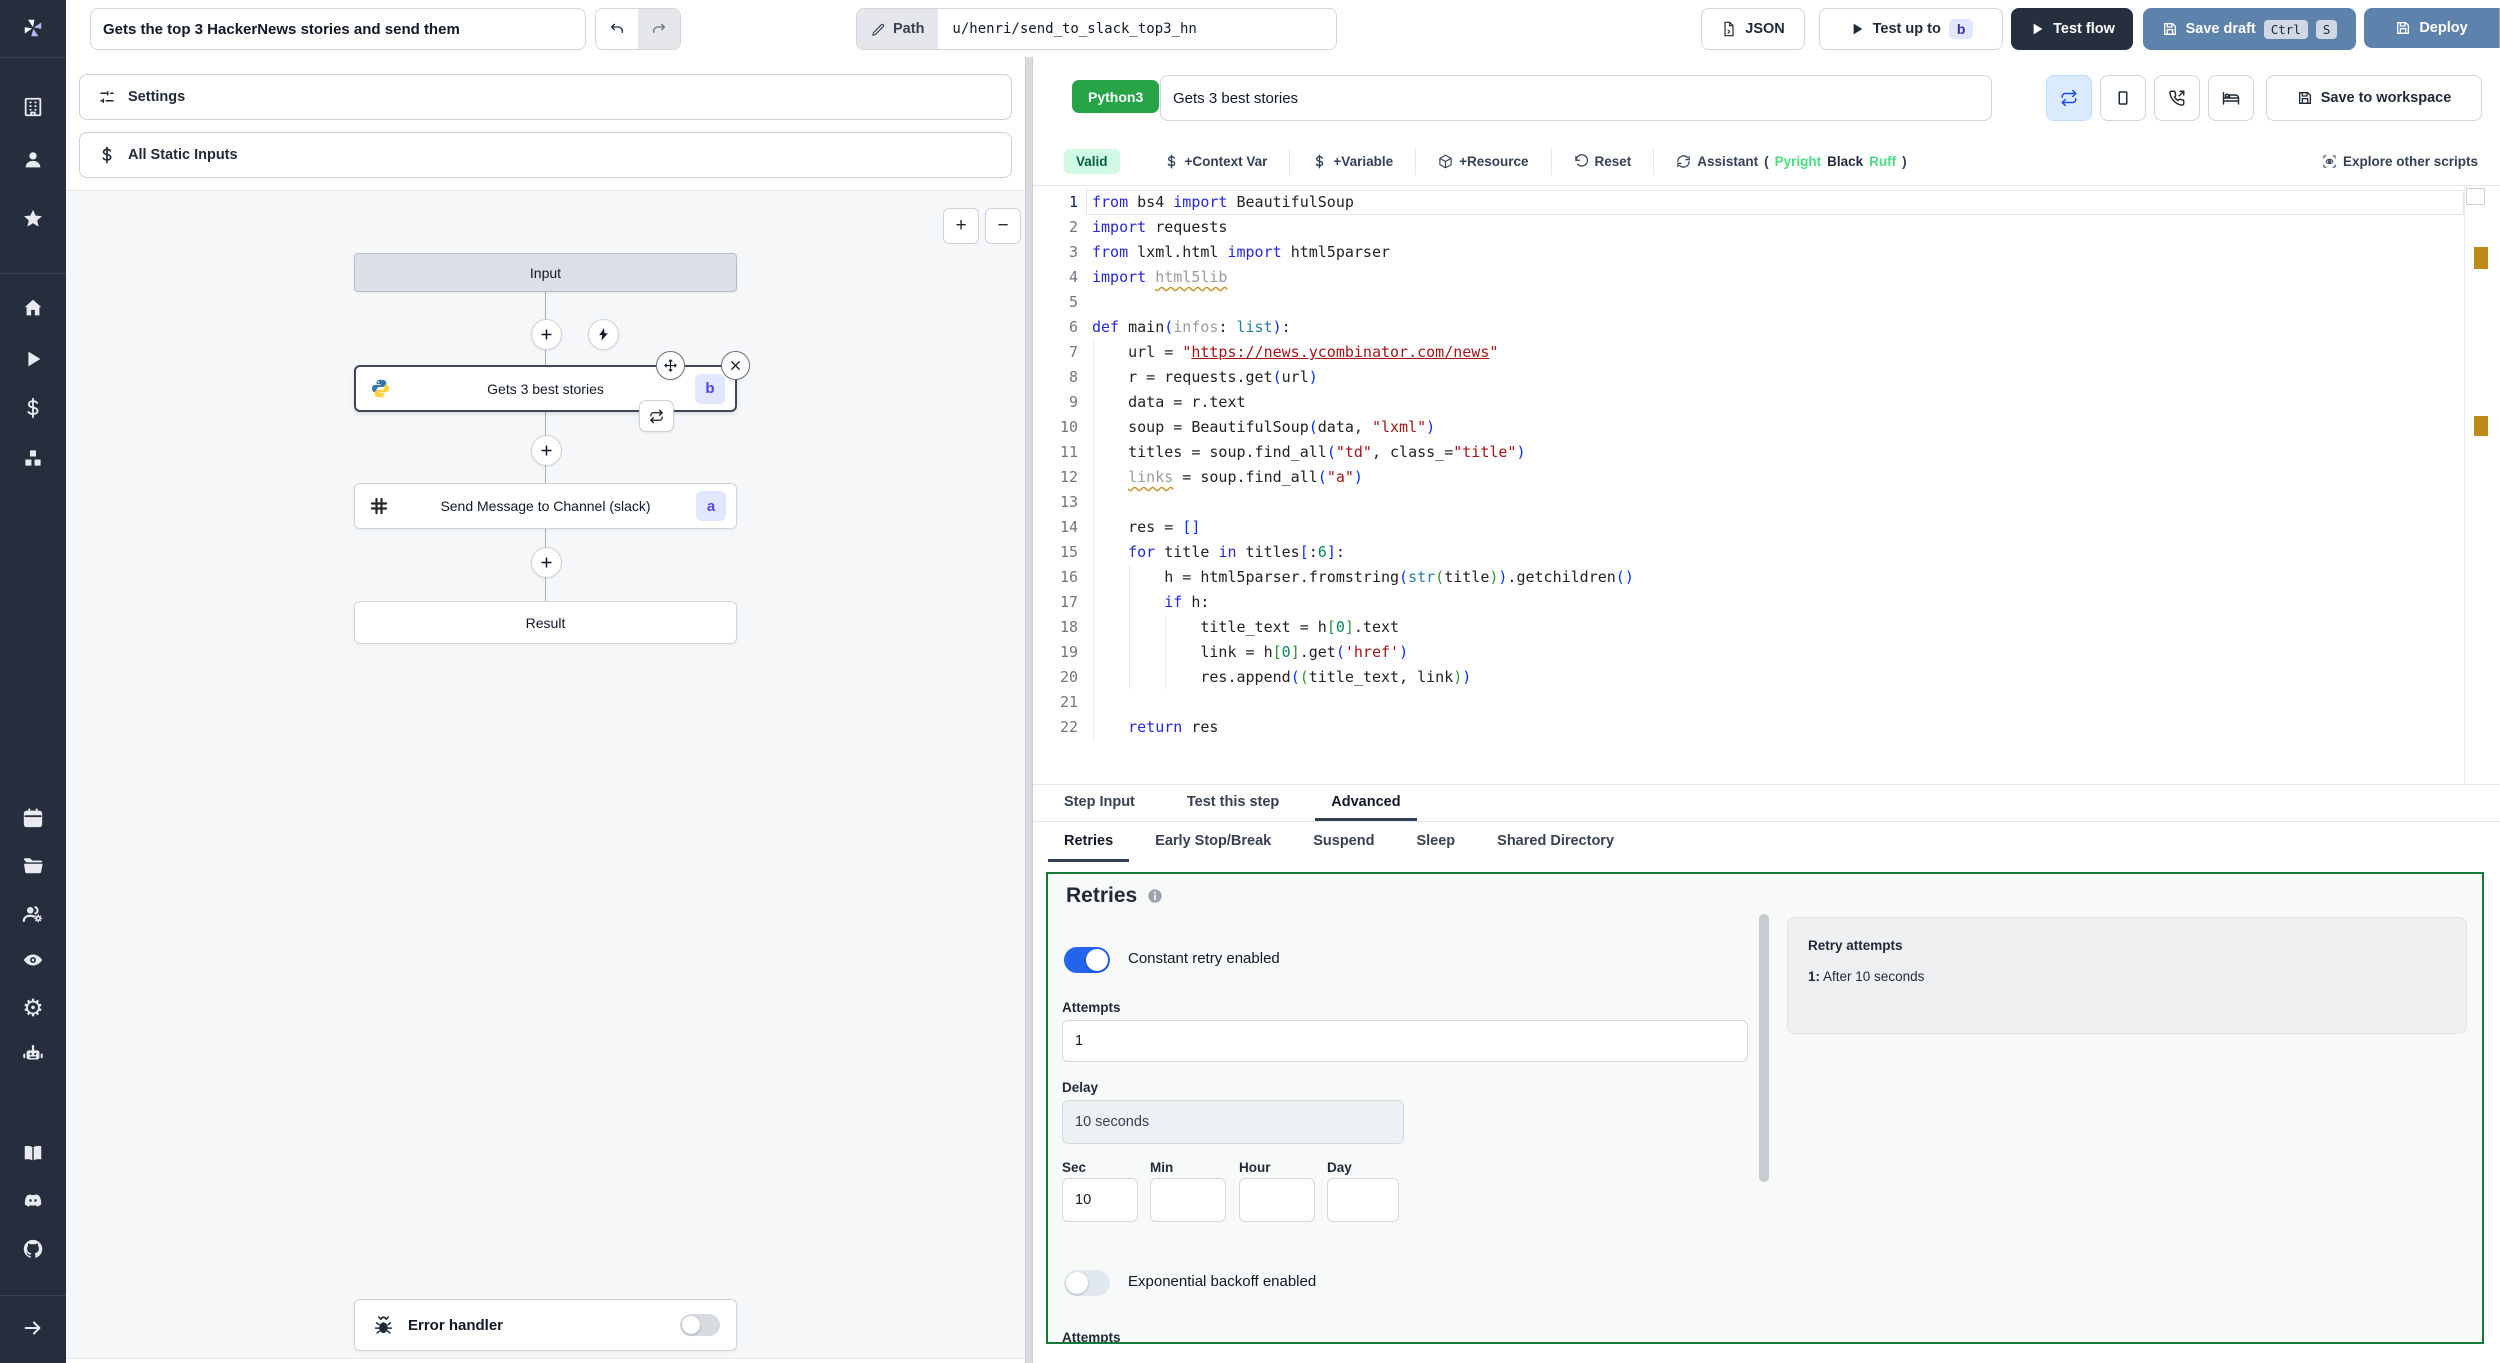 The height and width of the screenshot is (1363, 2500). Describe the element at coordinates (1576, 98) in the screenshot. I see `step-title-input: Gets 3 best stories` at that location.